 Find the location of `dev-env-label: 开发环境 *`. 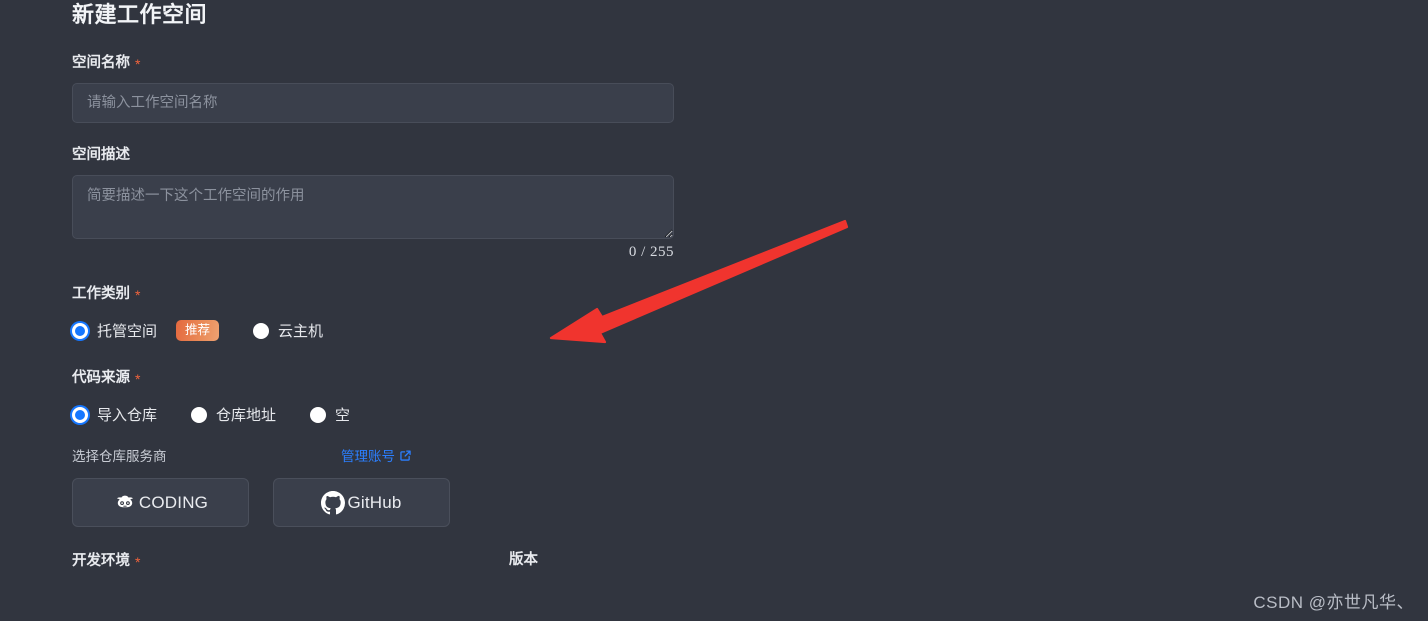

dev-env-label: 开发环境 * is located at coordinates (290, 560).